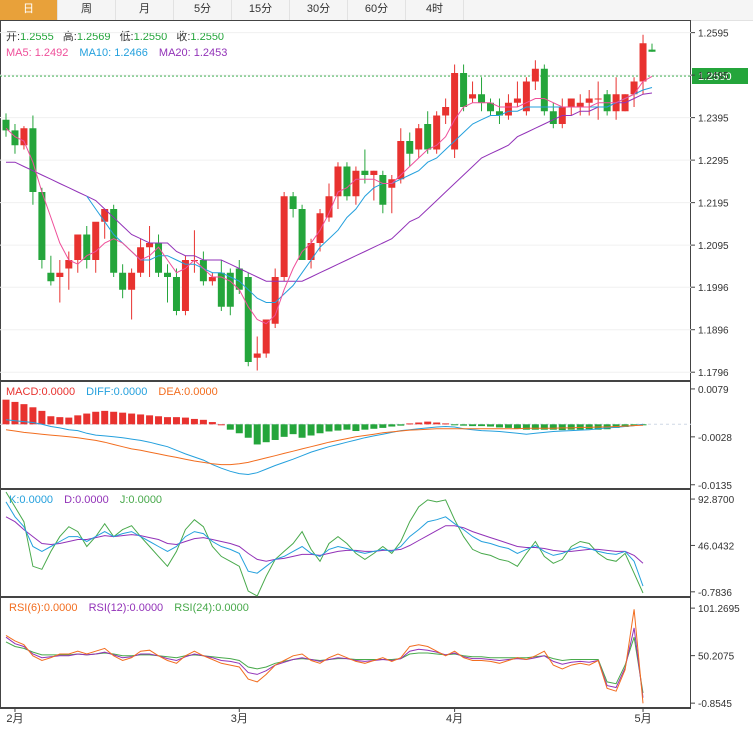  Describe the element at coordinates (713, 373) in the screenshot. I see `price-tick-label: 1.1796` at that location.